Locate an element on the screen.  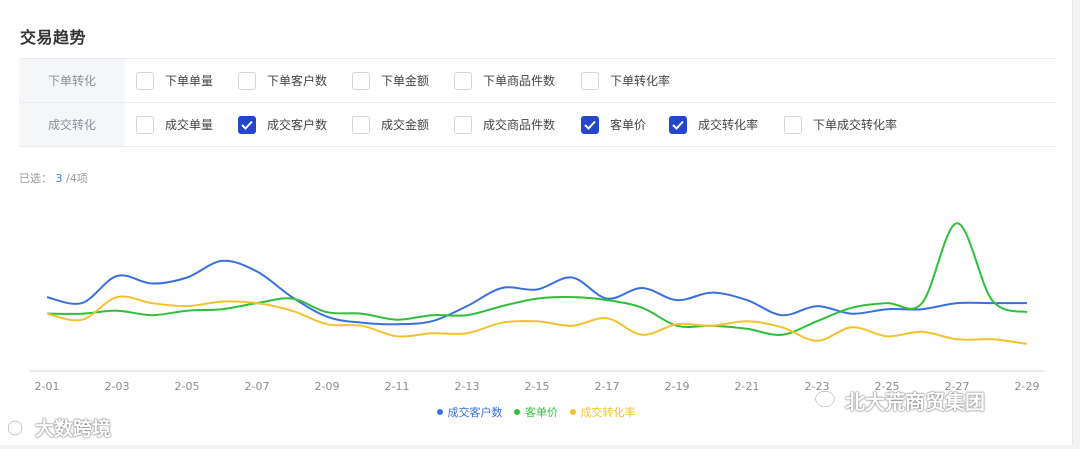
legend-label: 客单价 is located at coordinates (541, 412).